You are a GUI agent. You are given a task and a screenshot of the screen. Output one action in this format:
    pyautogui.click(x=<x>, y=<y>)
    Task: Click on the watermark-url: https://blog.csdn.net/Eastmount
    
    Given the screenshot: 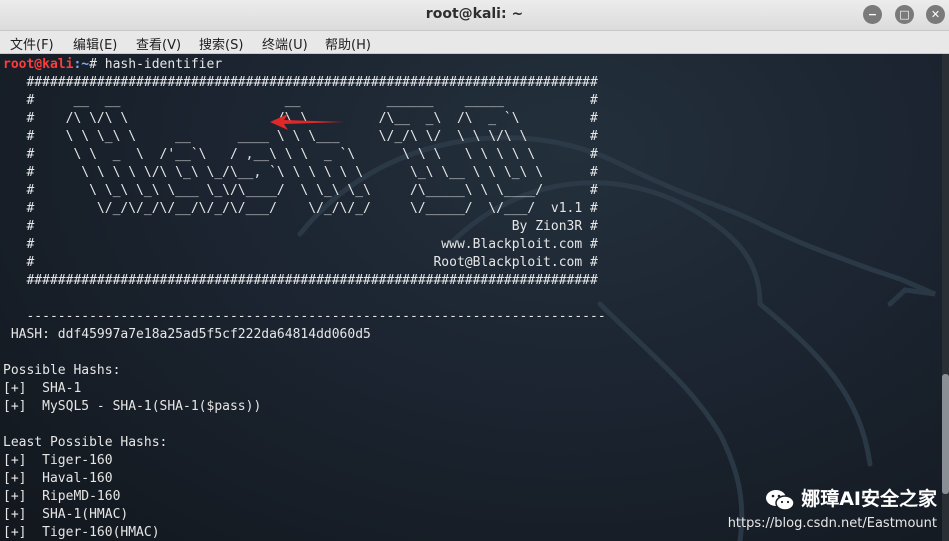 What is the action you would take?
    pyautogui.click(x=832, y=523)
    